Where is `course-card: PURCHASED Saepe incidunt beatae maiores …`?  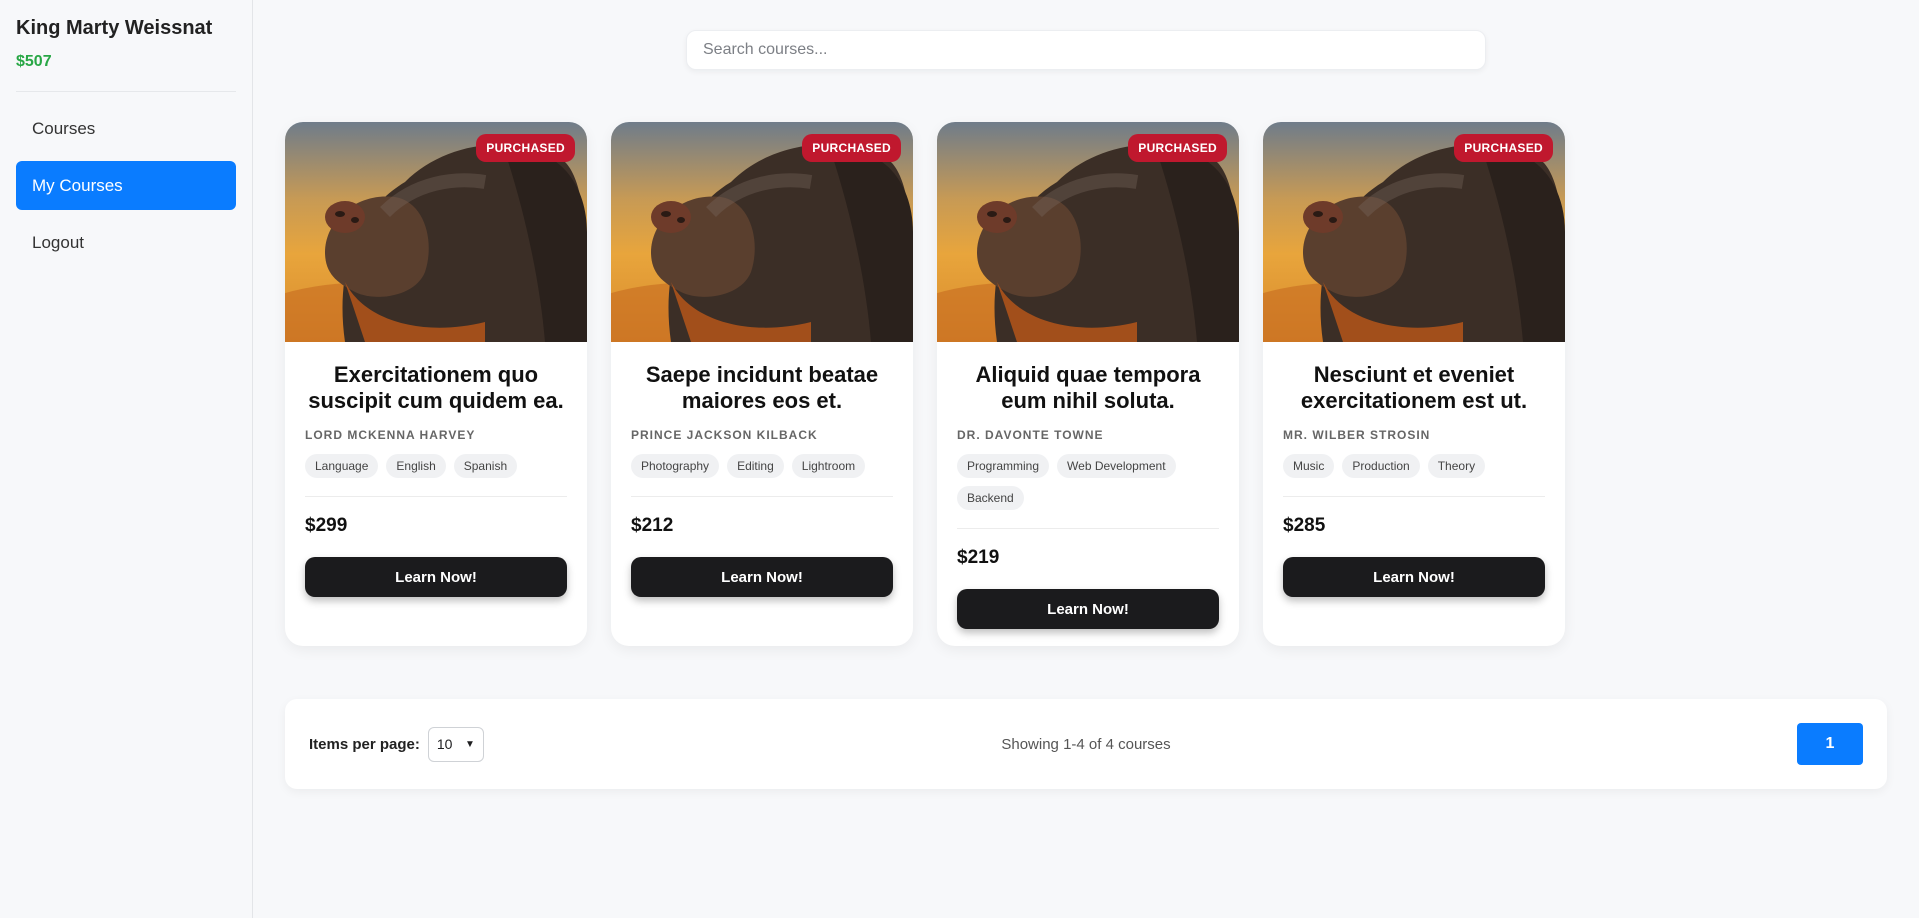 course-card: PURCHASED Saepe incidunt beatae maiores … is located at coordinates (762, 384).